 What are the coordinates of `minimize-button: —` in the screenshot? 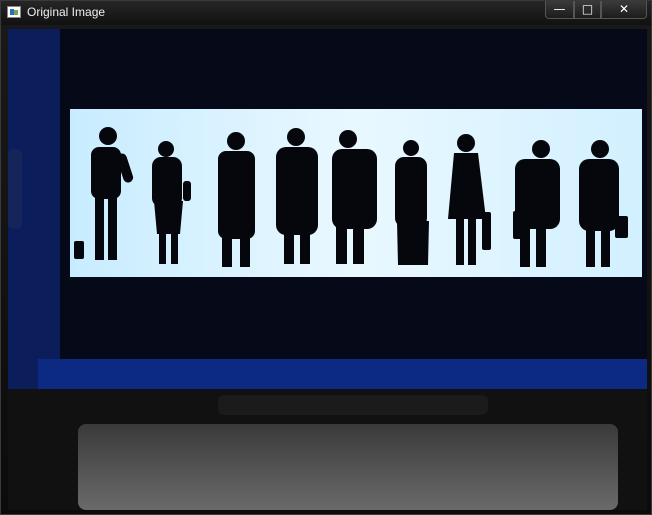 It's located at (559, 10).